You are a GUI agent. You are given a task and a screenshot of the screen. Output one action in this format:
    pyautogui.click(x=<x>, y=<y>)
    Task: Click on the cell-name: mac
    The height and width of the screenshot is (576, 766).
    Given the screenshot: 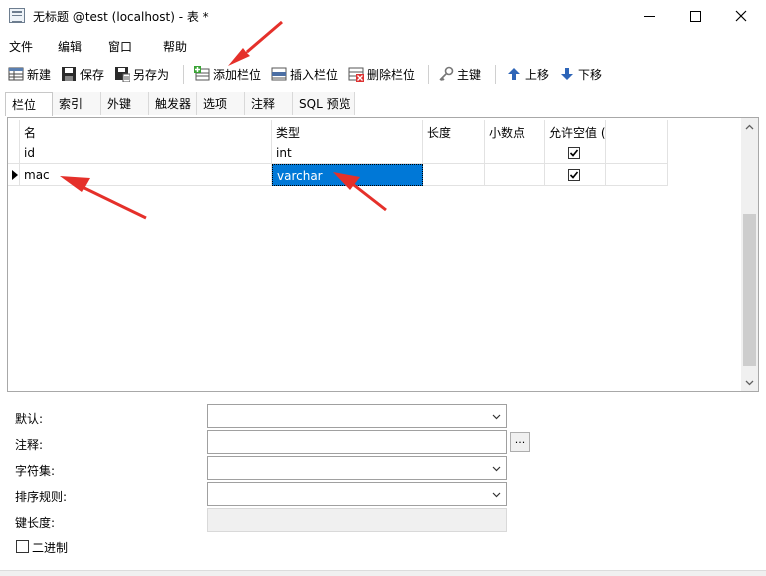 What is the action you would take?
    pyautogui.click(x=146, y=175)
    